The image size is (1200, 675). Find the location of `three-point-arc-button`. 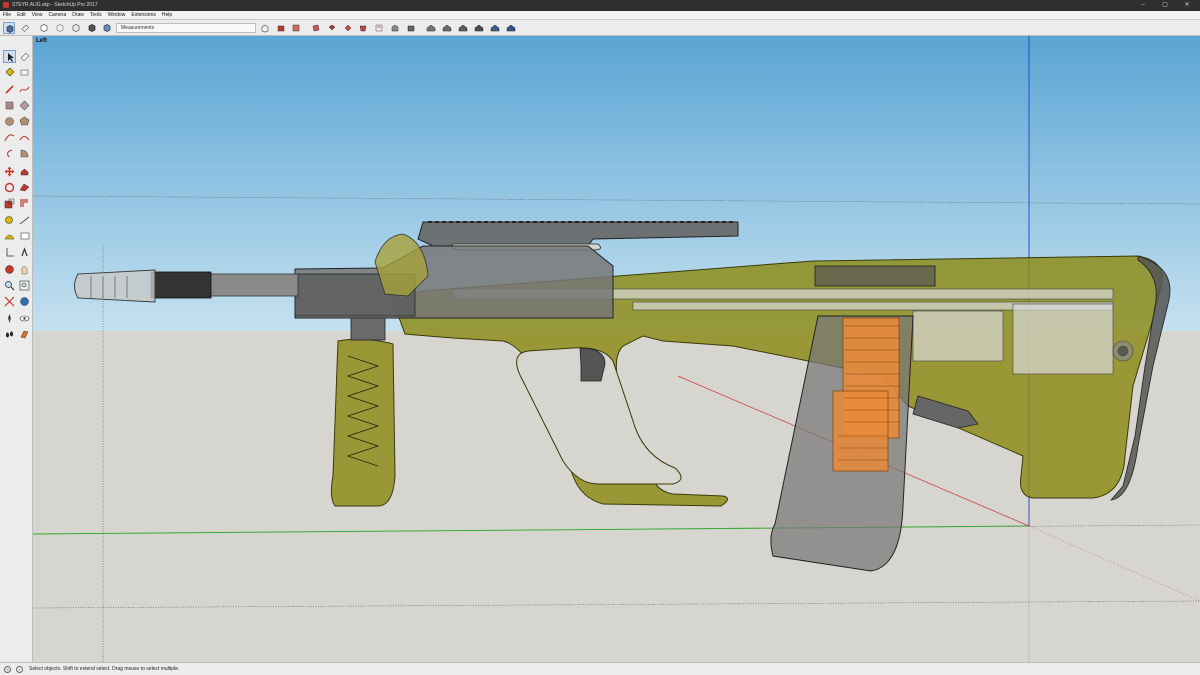

three-point-arc-button is located at coordinates (9, 153).